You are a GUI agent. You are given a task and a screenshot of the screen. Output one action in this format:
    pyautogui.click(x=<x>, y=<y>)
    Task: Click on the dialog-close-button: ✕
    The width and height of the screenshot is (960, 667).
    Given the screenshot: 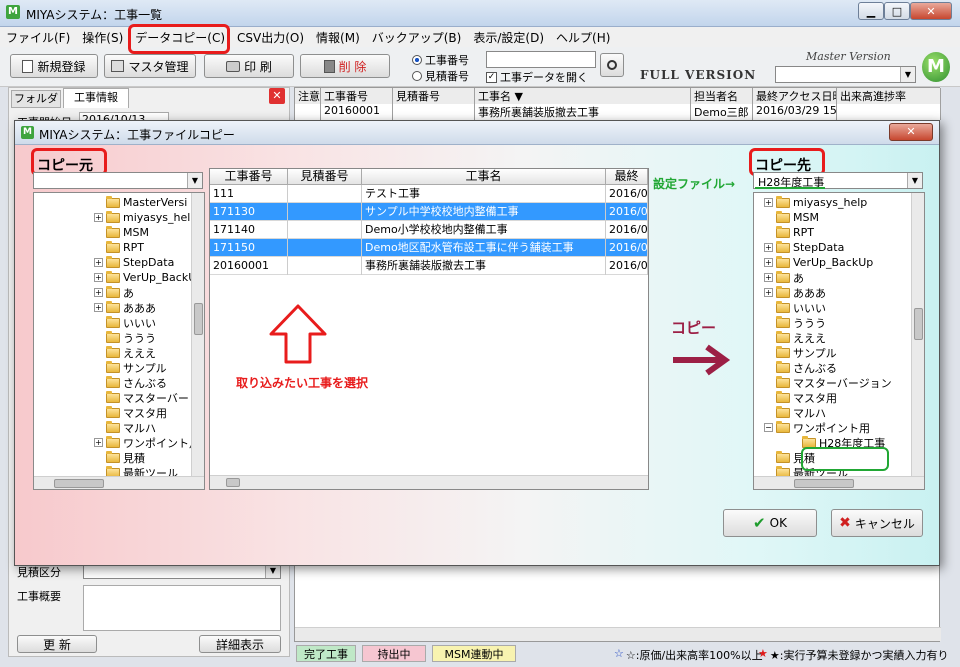 What is the action you would take?
    pyautogui.click(x=911, y=132)
    